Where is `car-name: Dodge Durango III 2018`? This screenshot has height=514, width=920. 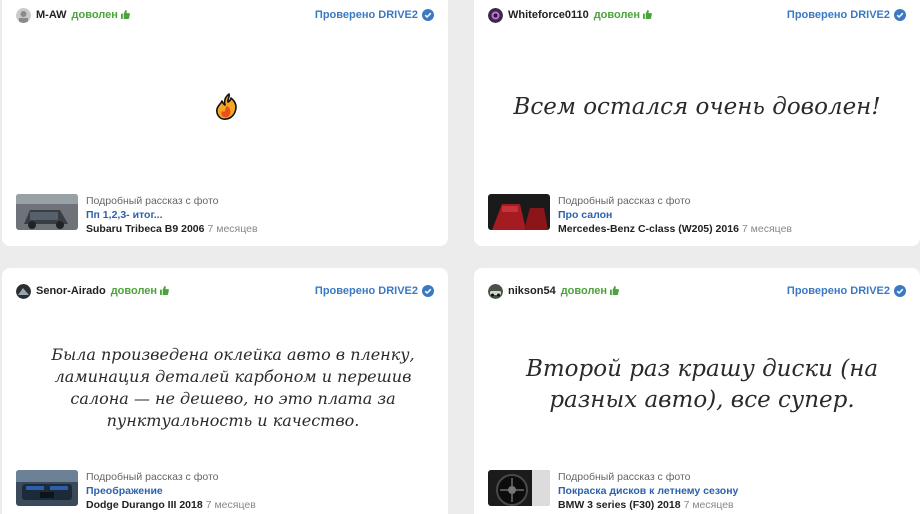
car-name: Dodge Durango III 2018 is located at coordinates (144, 505).